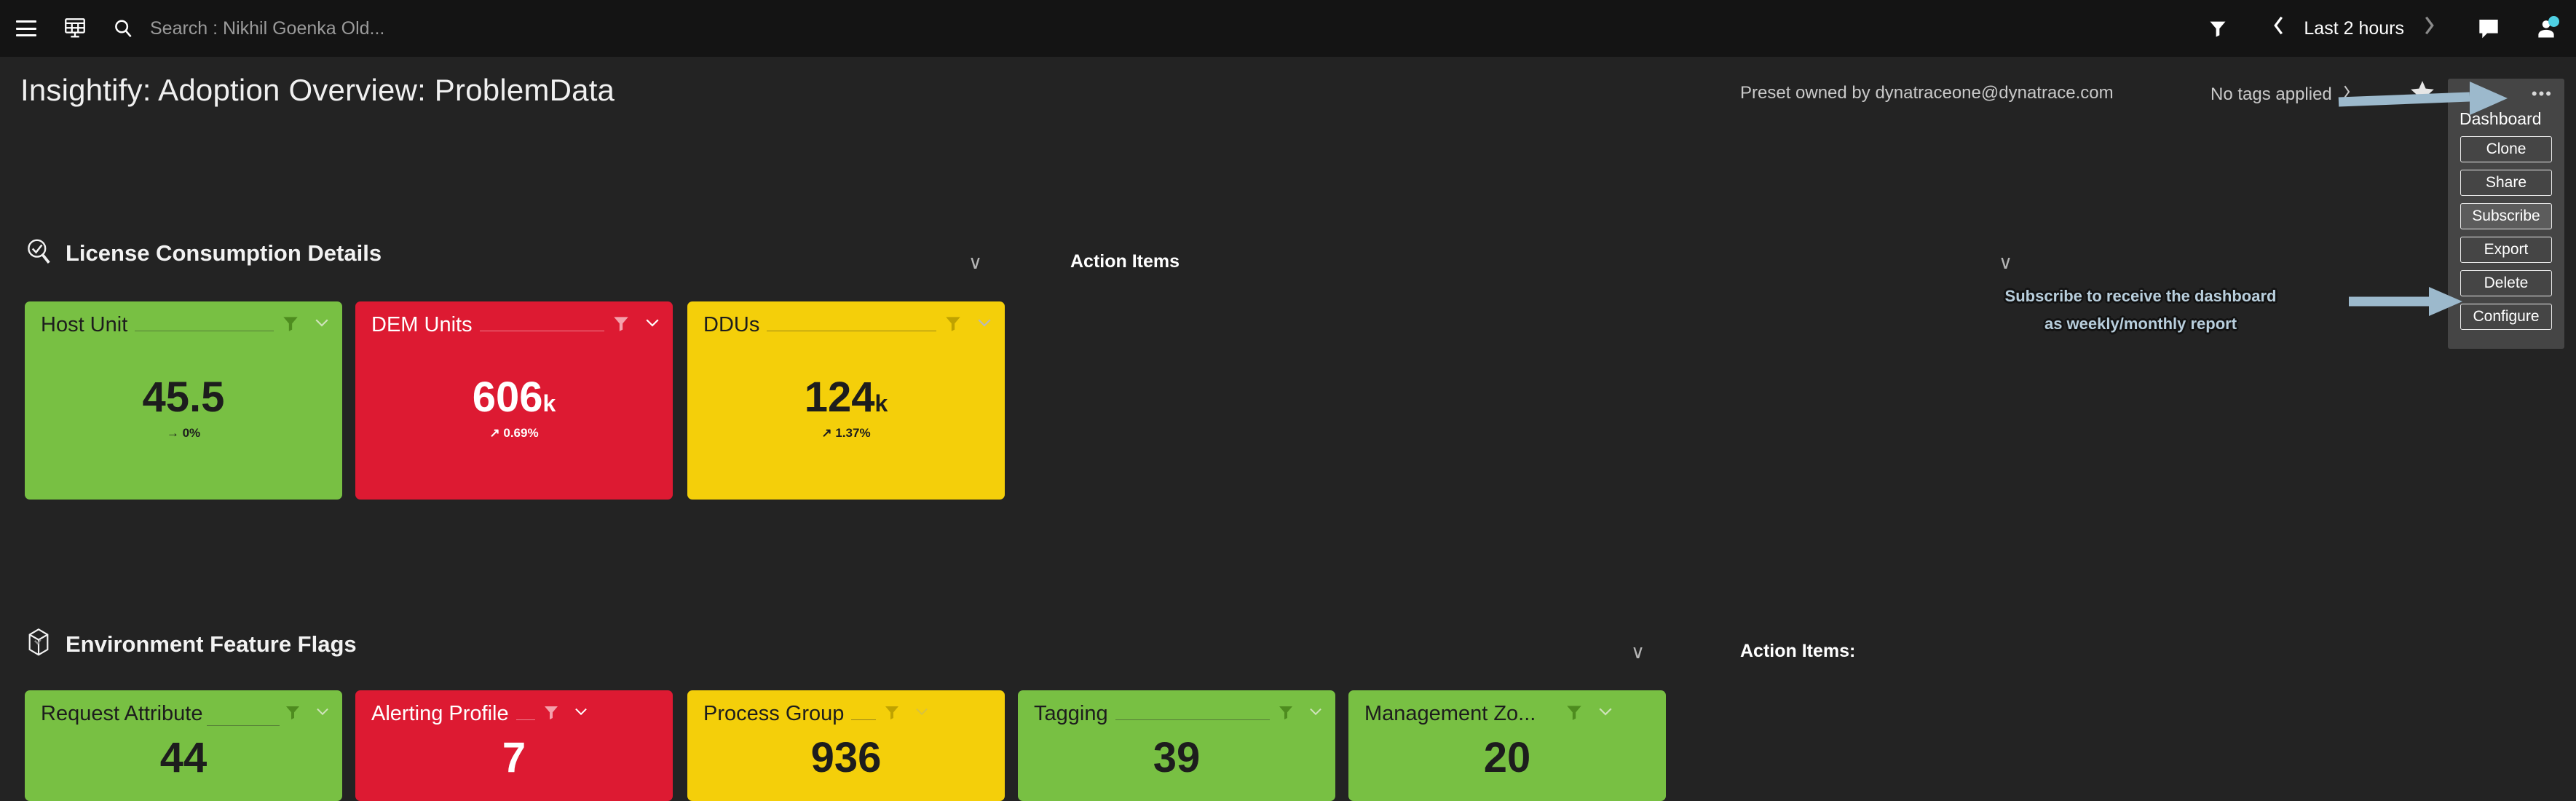 This screenshot has height=801, width=2576. I want to click on timeframe-selector: Last 2 hours, so click(2354, 28).